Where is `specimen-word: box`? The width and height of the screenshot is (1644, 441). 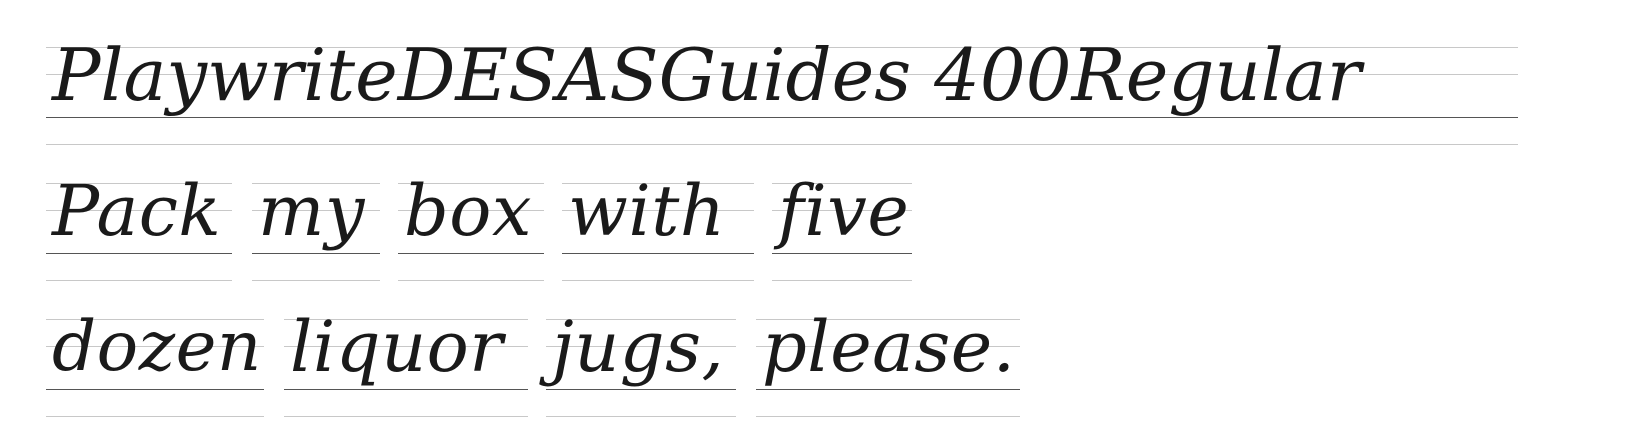 specimen-word: box is located at coordinates (471, 218).